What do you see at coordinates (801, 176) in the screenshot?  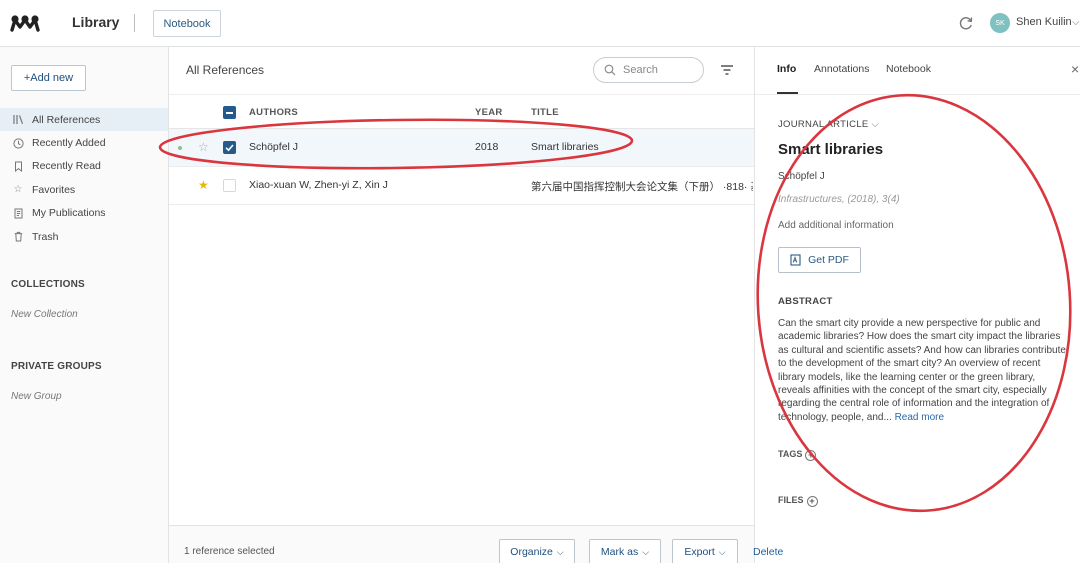 I see `document-authors: Schöpfel J` at bounding box center [801, 176].